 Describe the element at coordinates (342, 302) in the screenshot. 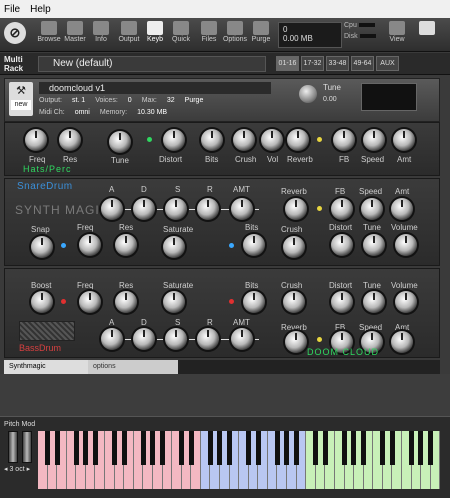

I see `bass-distort-knob` at that location.